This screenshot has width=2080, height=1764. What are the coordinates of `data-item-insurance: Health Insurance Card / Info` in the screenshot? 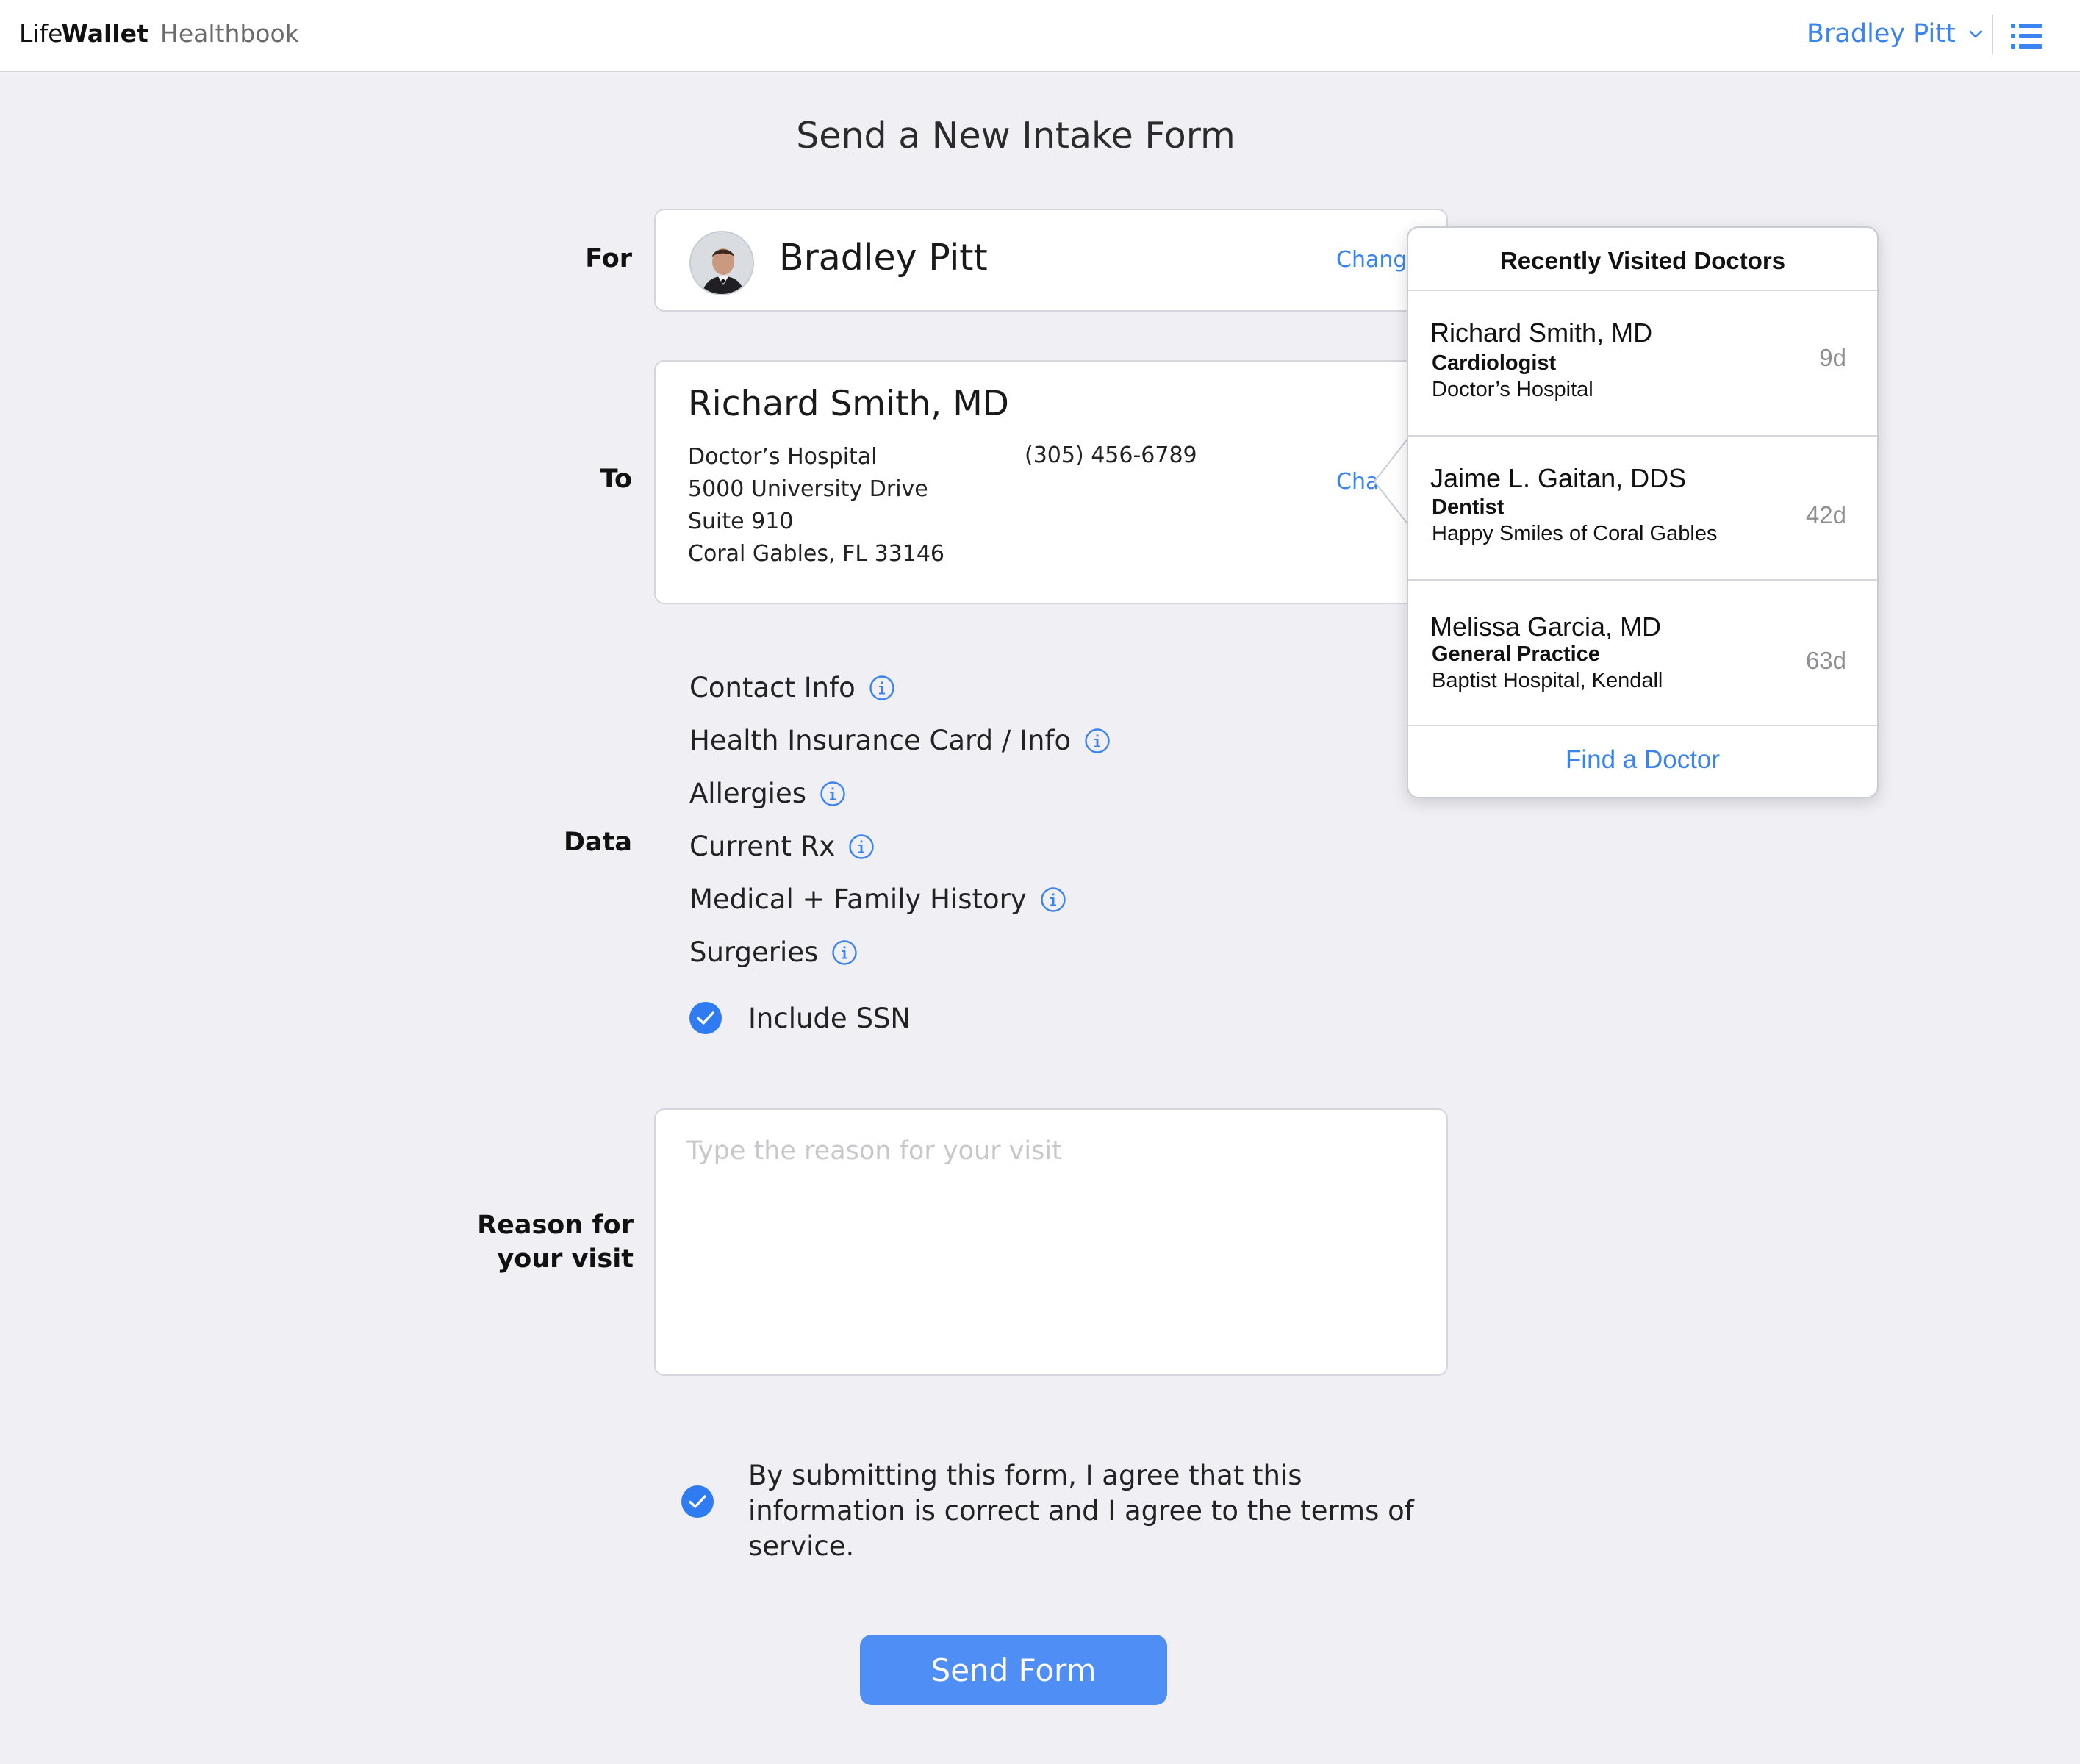 It's located at (900, 740).